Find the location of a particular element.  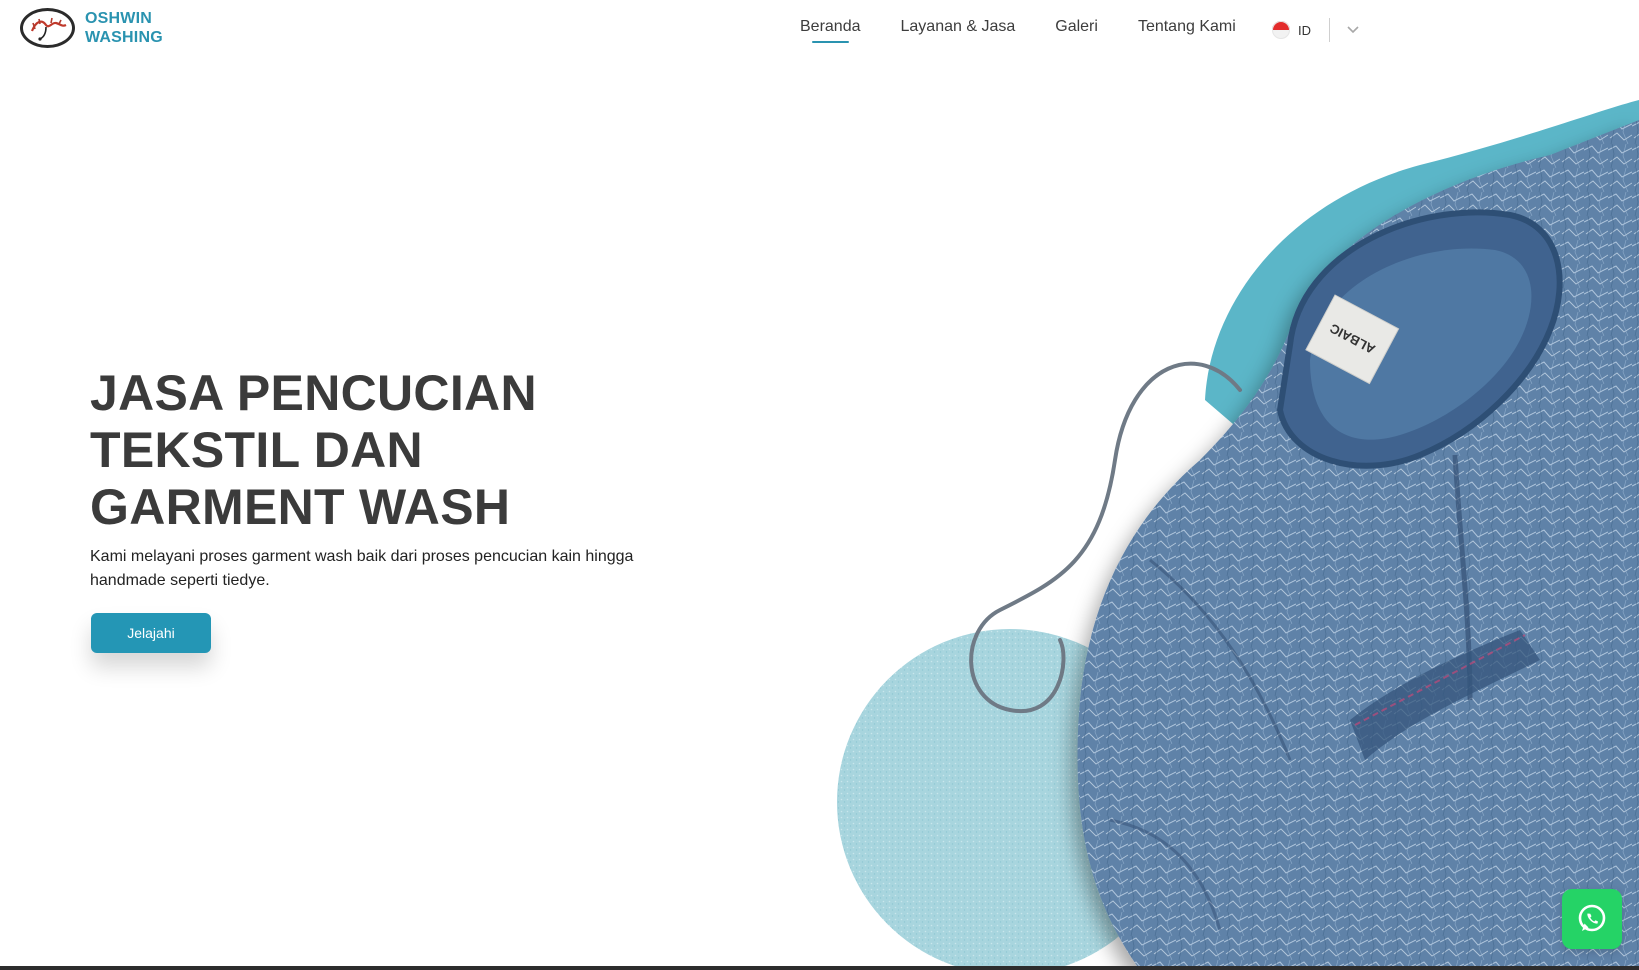

brand: OSHWIN WASHING is located at coordinates (91, 28).